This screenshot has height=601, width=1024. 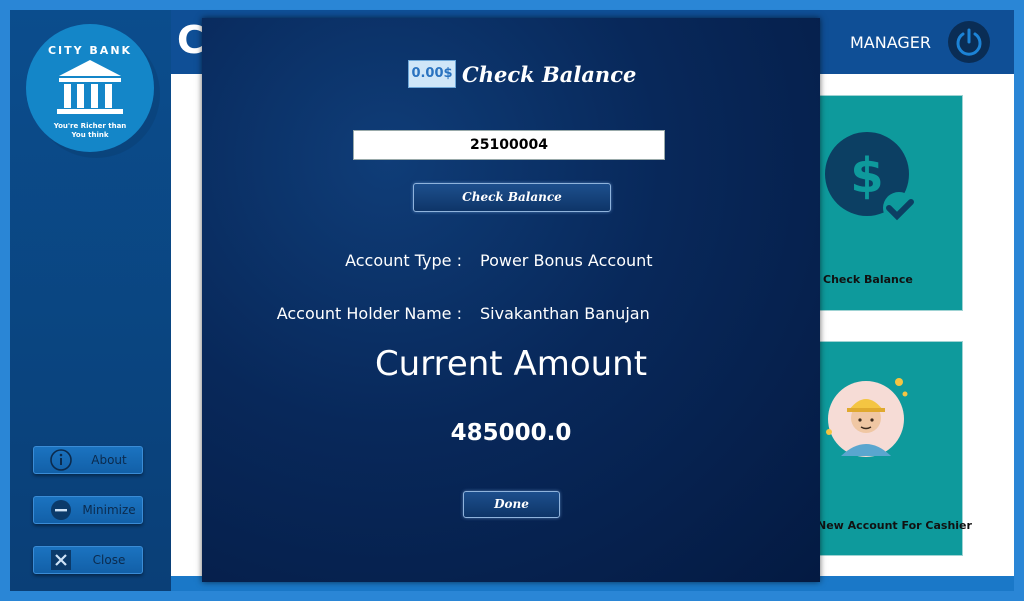 What do you see at coordinates (90, 126) in the screenshot?
I see `tagline-line-1: You're Richer than` at bounding box center [90, 126].